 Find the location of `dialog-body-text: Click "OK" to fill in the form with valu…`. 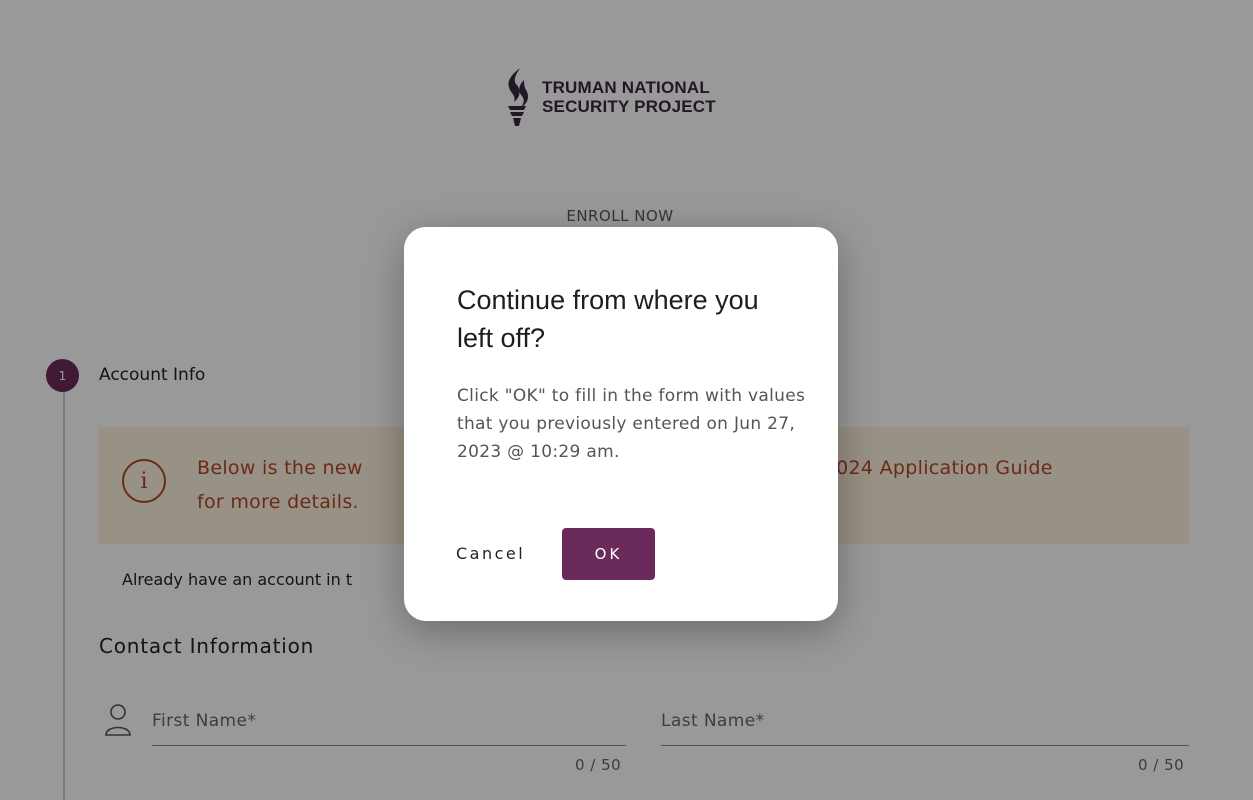

dialog-body-text: Click "OK" to fill in the form with valu… is located at coordinates (631, 424).